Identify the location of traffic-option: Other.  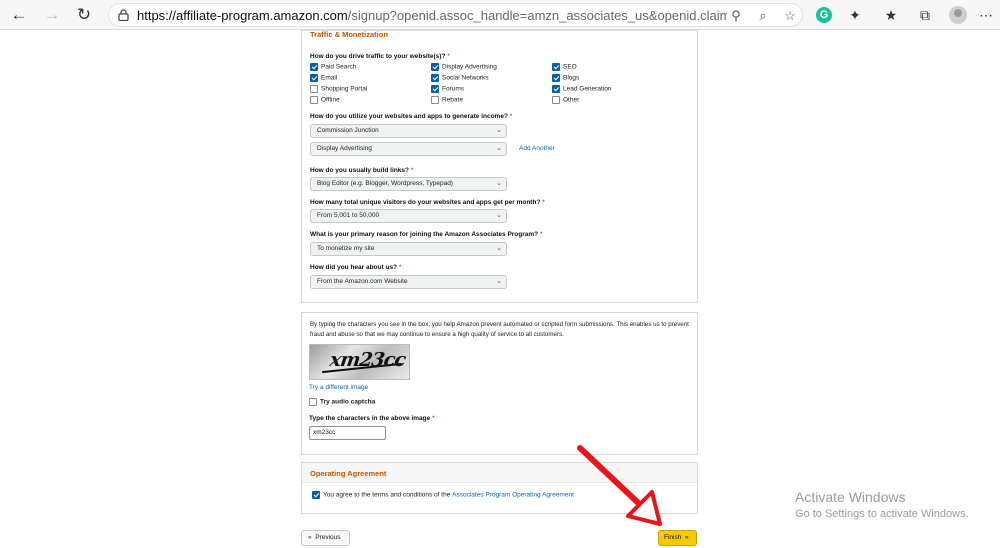
(565, 100).